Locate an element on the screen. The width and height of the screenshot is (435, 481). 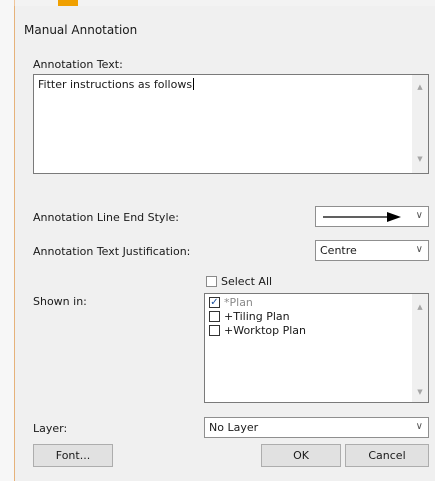
shown-in-item-label: +Tiling Plan is located at coordinates (257, 316).